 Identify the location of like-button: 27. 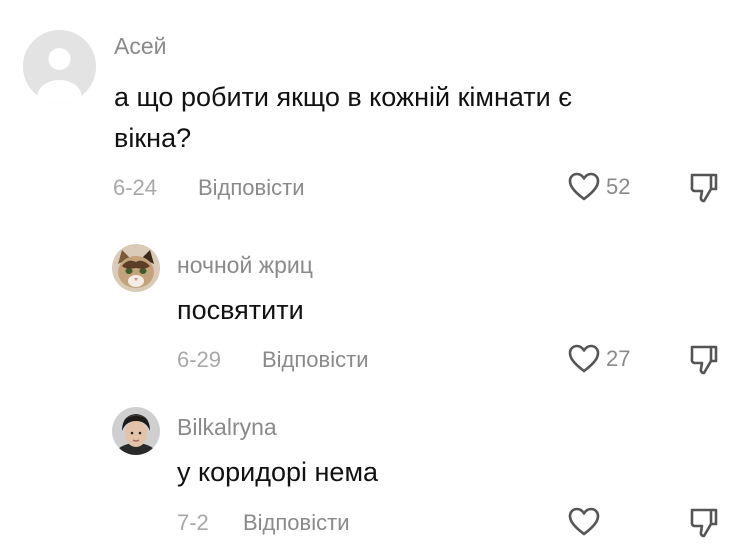
(599, 359).